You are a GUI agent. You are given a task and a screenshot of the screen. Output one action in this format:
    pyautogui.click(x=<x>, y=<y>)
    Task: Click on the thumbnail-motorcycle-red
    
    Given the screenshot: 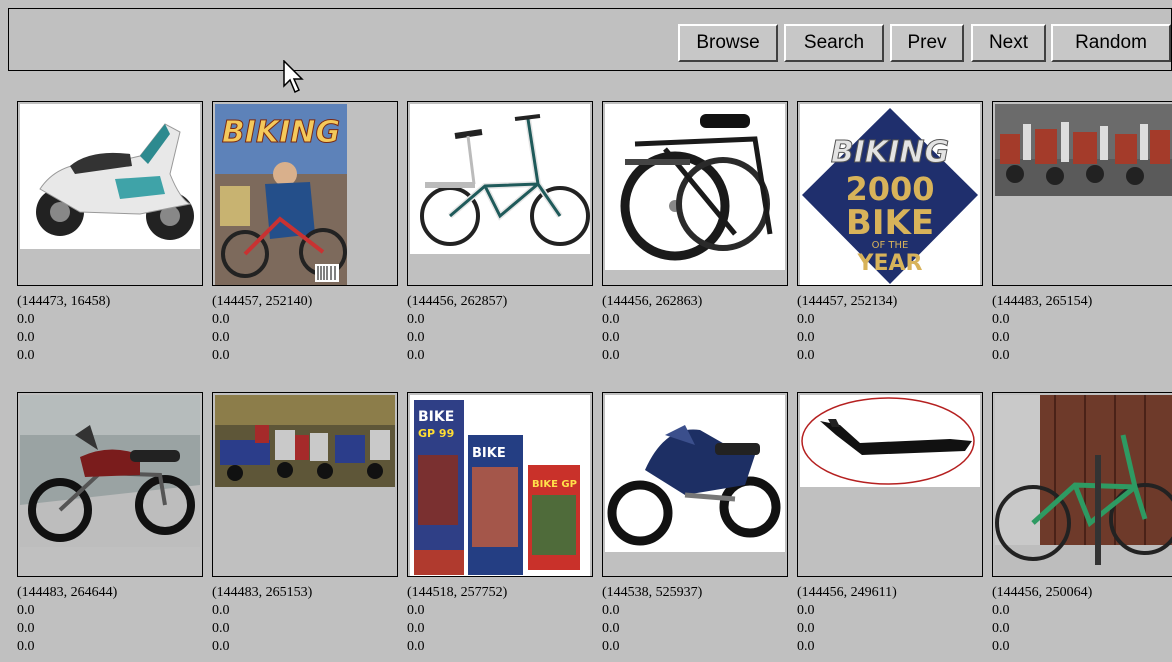 What is the action you would take?
    pyautogui.click(x=110, y=484)
    